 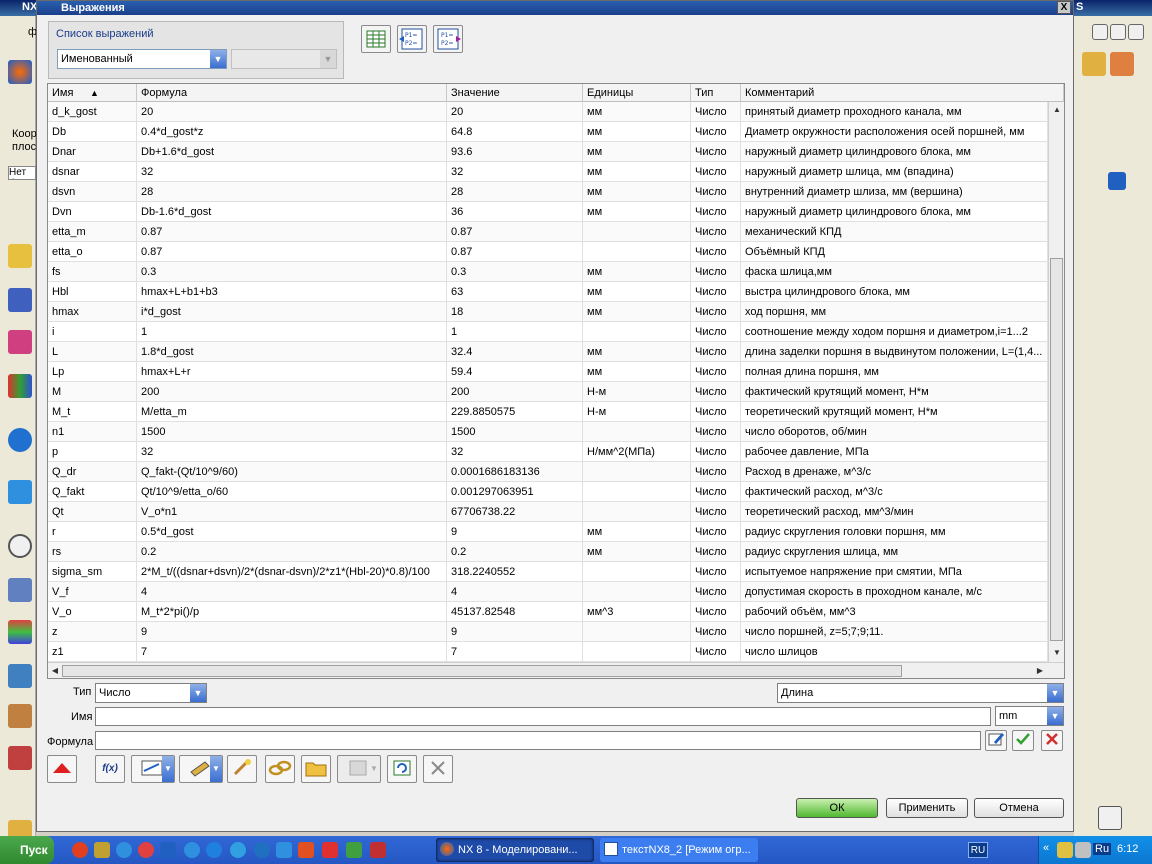 What do you see at coordinates (543, 716) in the screenshot?
I see `name-input` at bounding box center [543, 716].